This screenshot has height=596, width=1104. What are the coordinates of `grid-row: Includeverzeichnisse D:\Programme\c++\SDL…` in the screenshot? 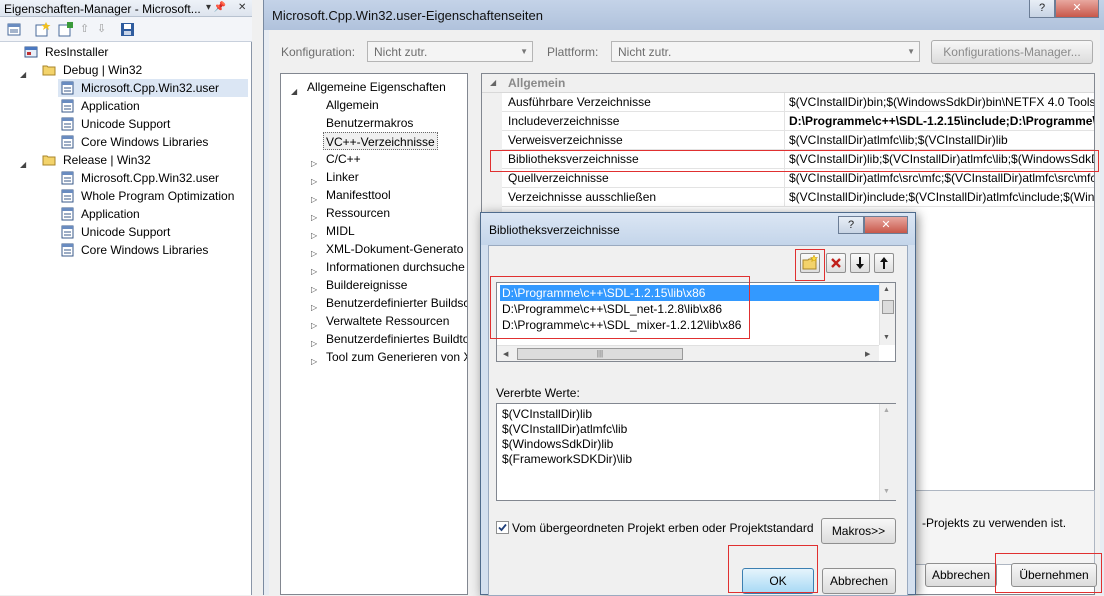 It's located at (798, 121).